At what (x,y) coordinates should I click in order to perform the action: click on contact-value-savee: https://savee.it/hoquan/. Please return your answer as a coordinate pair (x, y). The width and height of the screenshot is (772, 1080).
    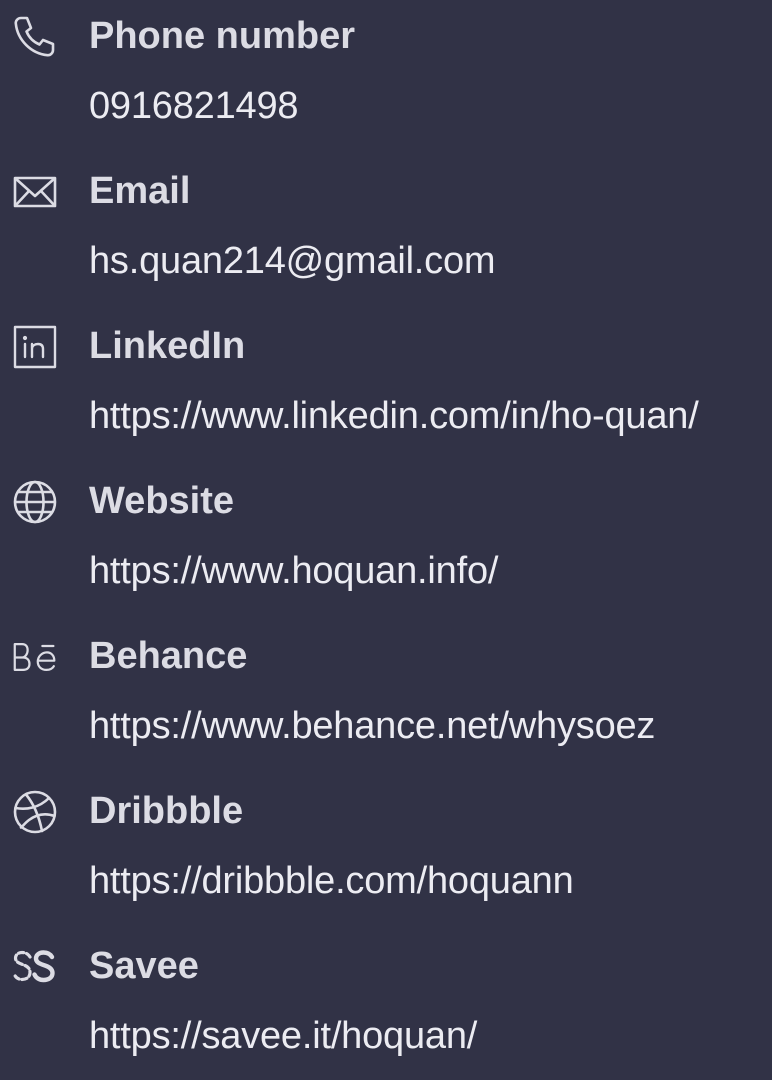
    Looking at the image, I should click on (283, 1036).